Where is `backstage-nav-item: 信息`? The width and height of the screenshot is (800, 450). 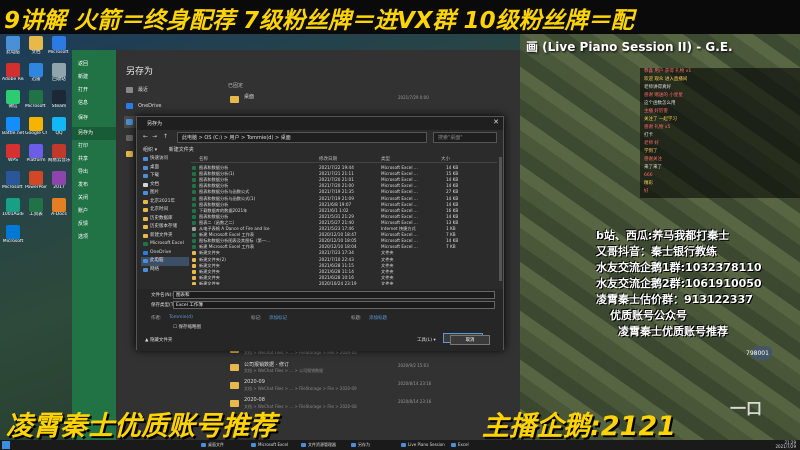
backstage-nav-item: 信息 is located at coordinates (94, 103).